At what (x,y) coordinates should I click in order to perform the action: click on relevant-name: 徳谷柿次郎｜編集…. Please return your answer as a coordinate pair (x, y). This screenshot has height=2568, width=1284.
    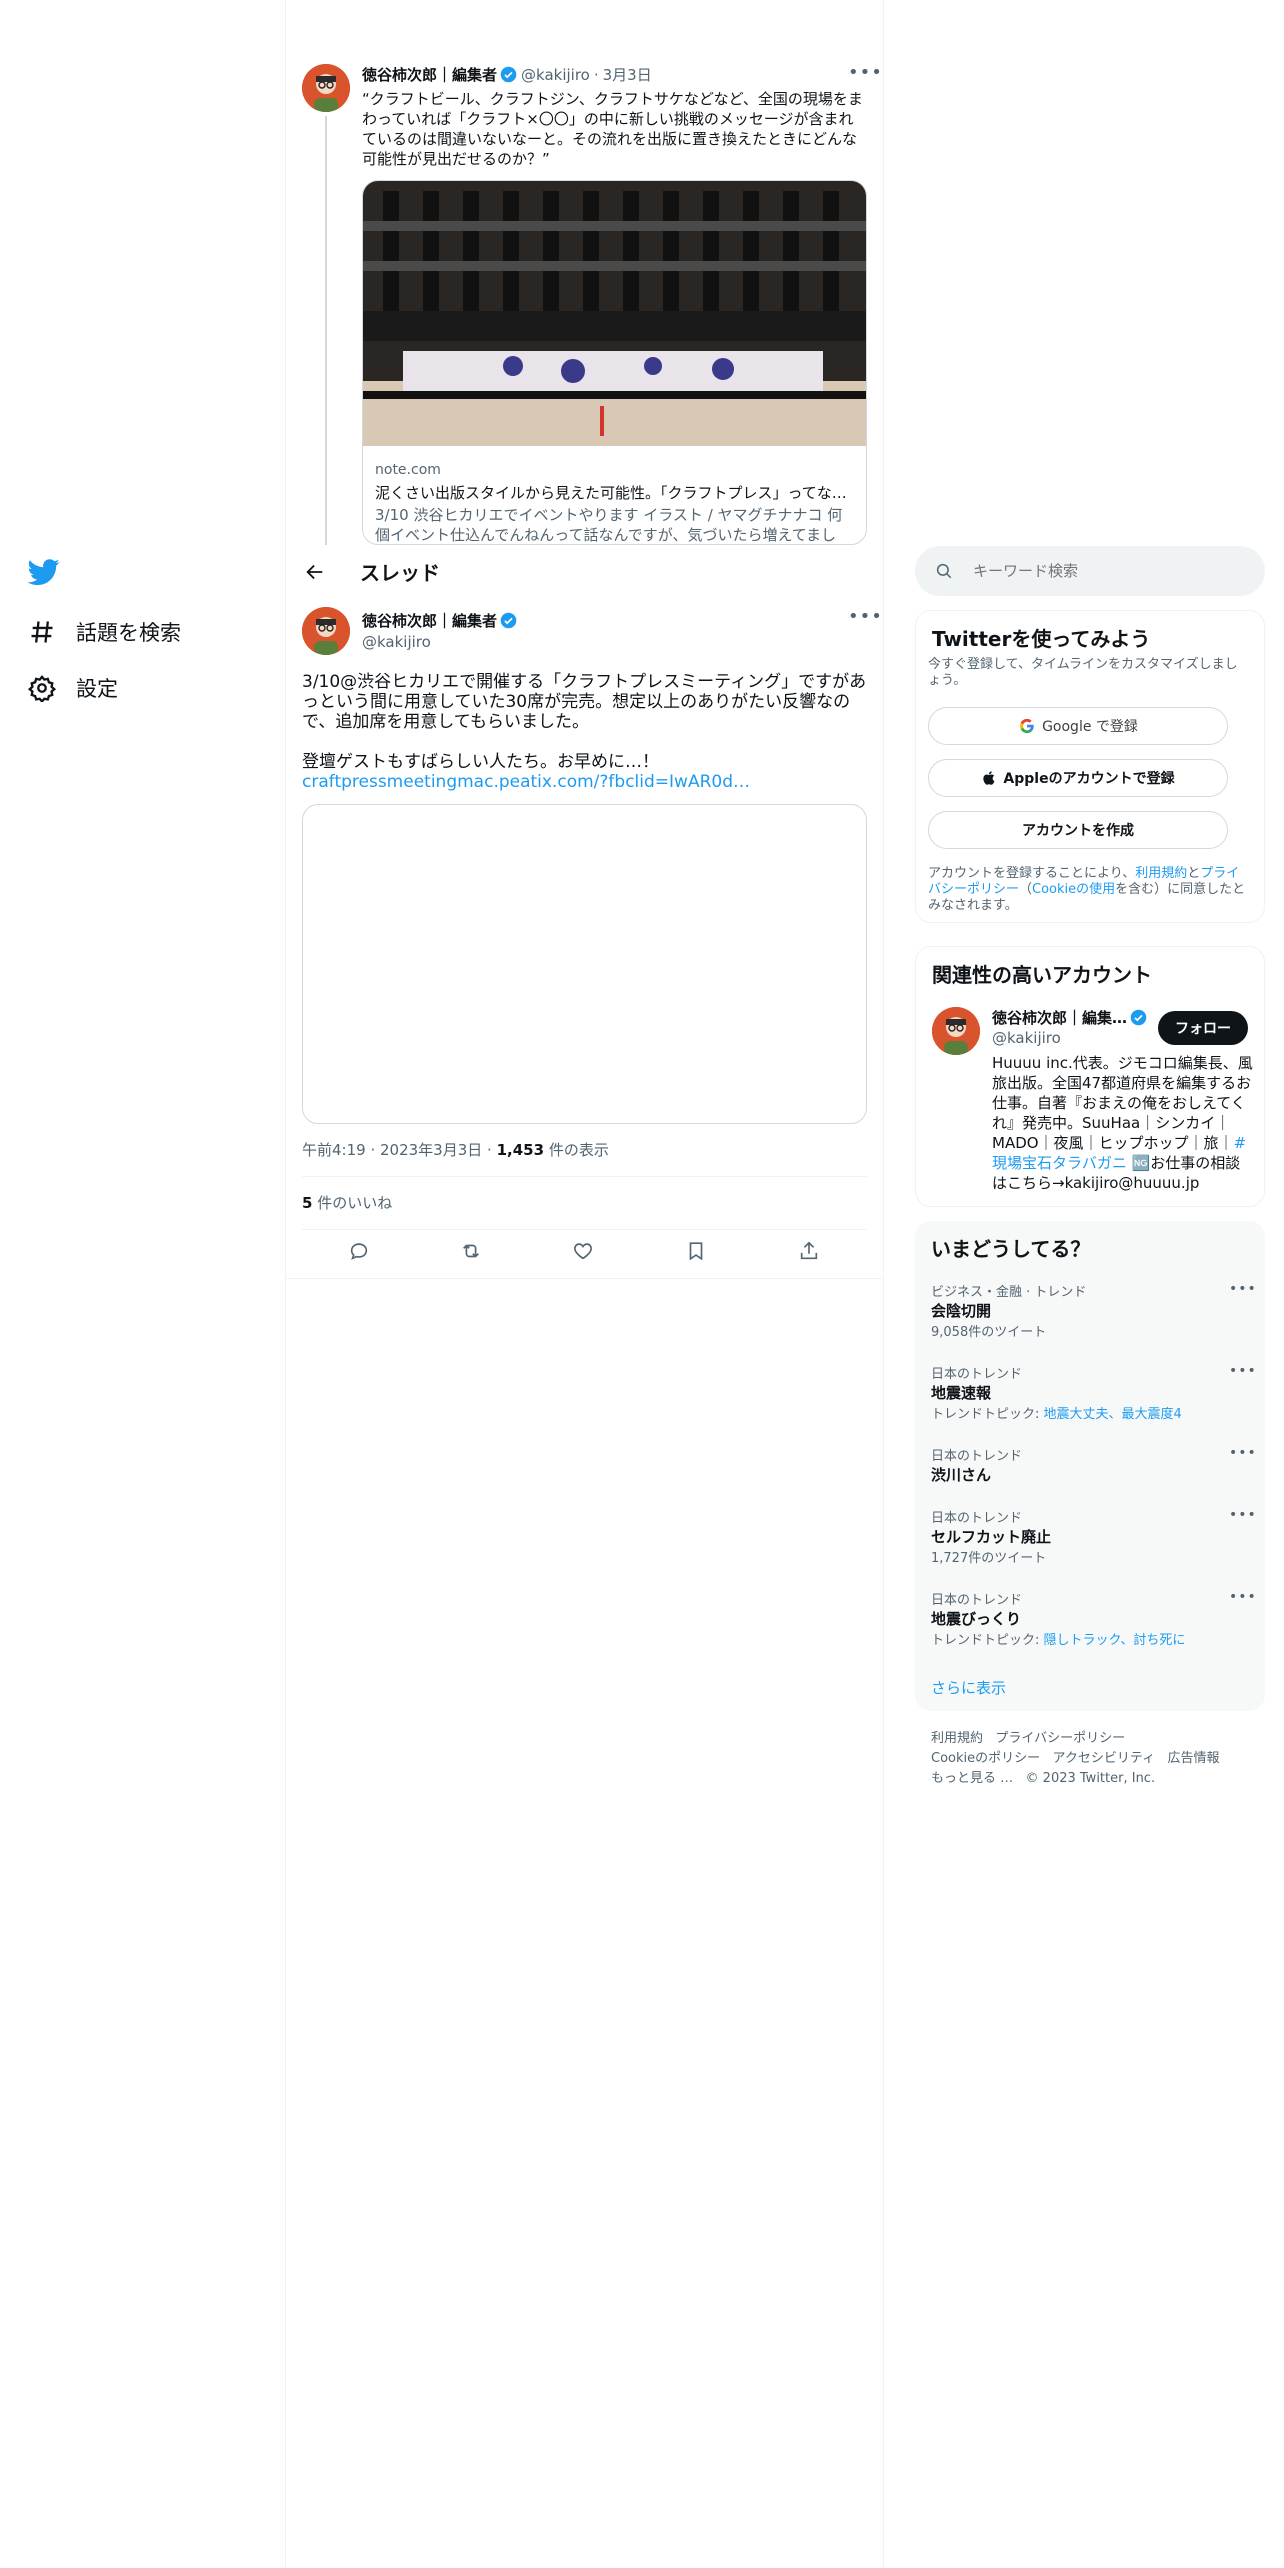
    Looking at the image, I should click on (1059, 1017).